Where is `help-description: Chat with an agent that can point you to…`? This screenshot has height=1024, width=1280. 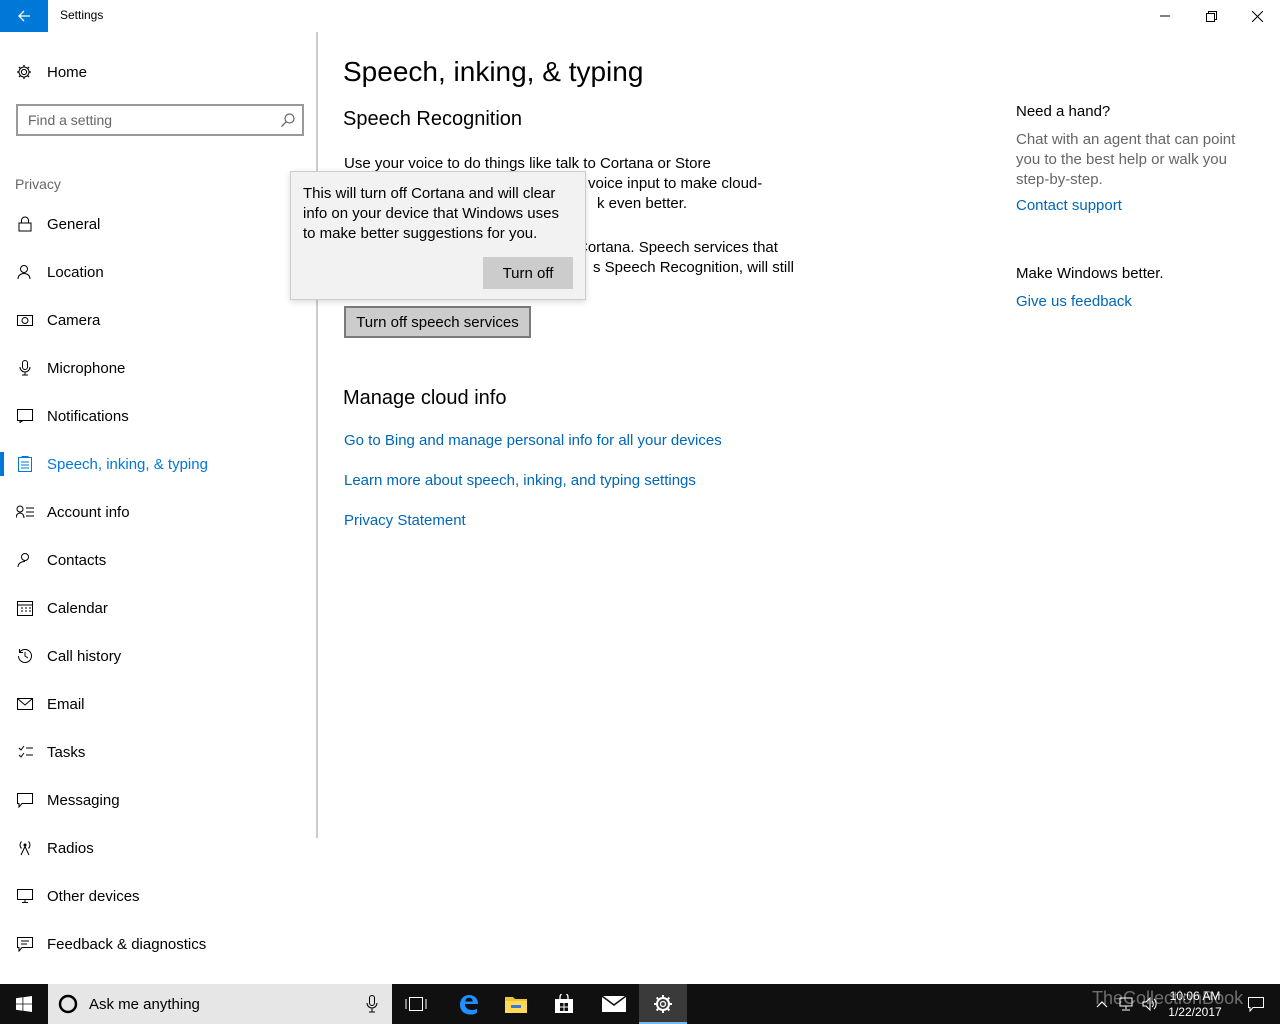 help-description: Chat with an agent that can point you to… is located at coordinates (1126, 159).